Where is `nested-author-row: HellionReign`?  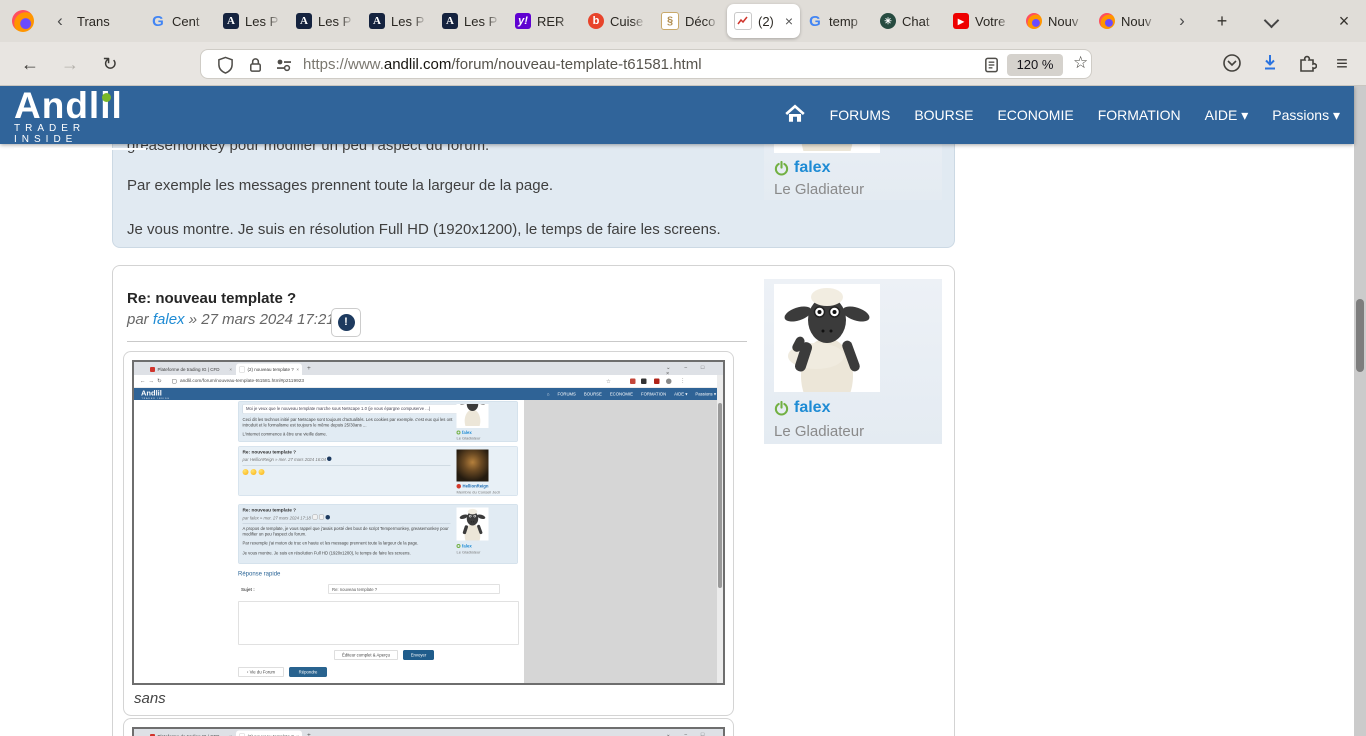
nested-author-row: HellionReign is located at coordinates (472, 486).